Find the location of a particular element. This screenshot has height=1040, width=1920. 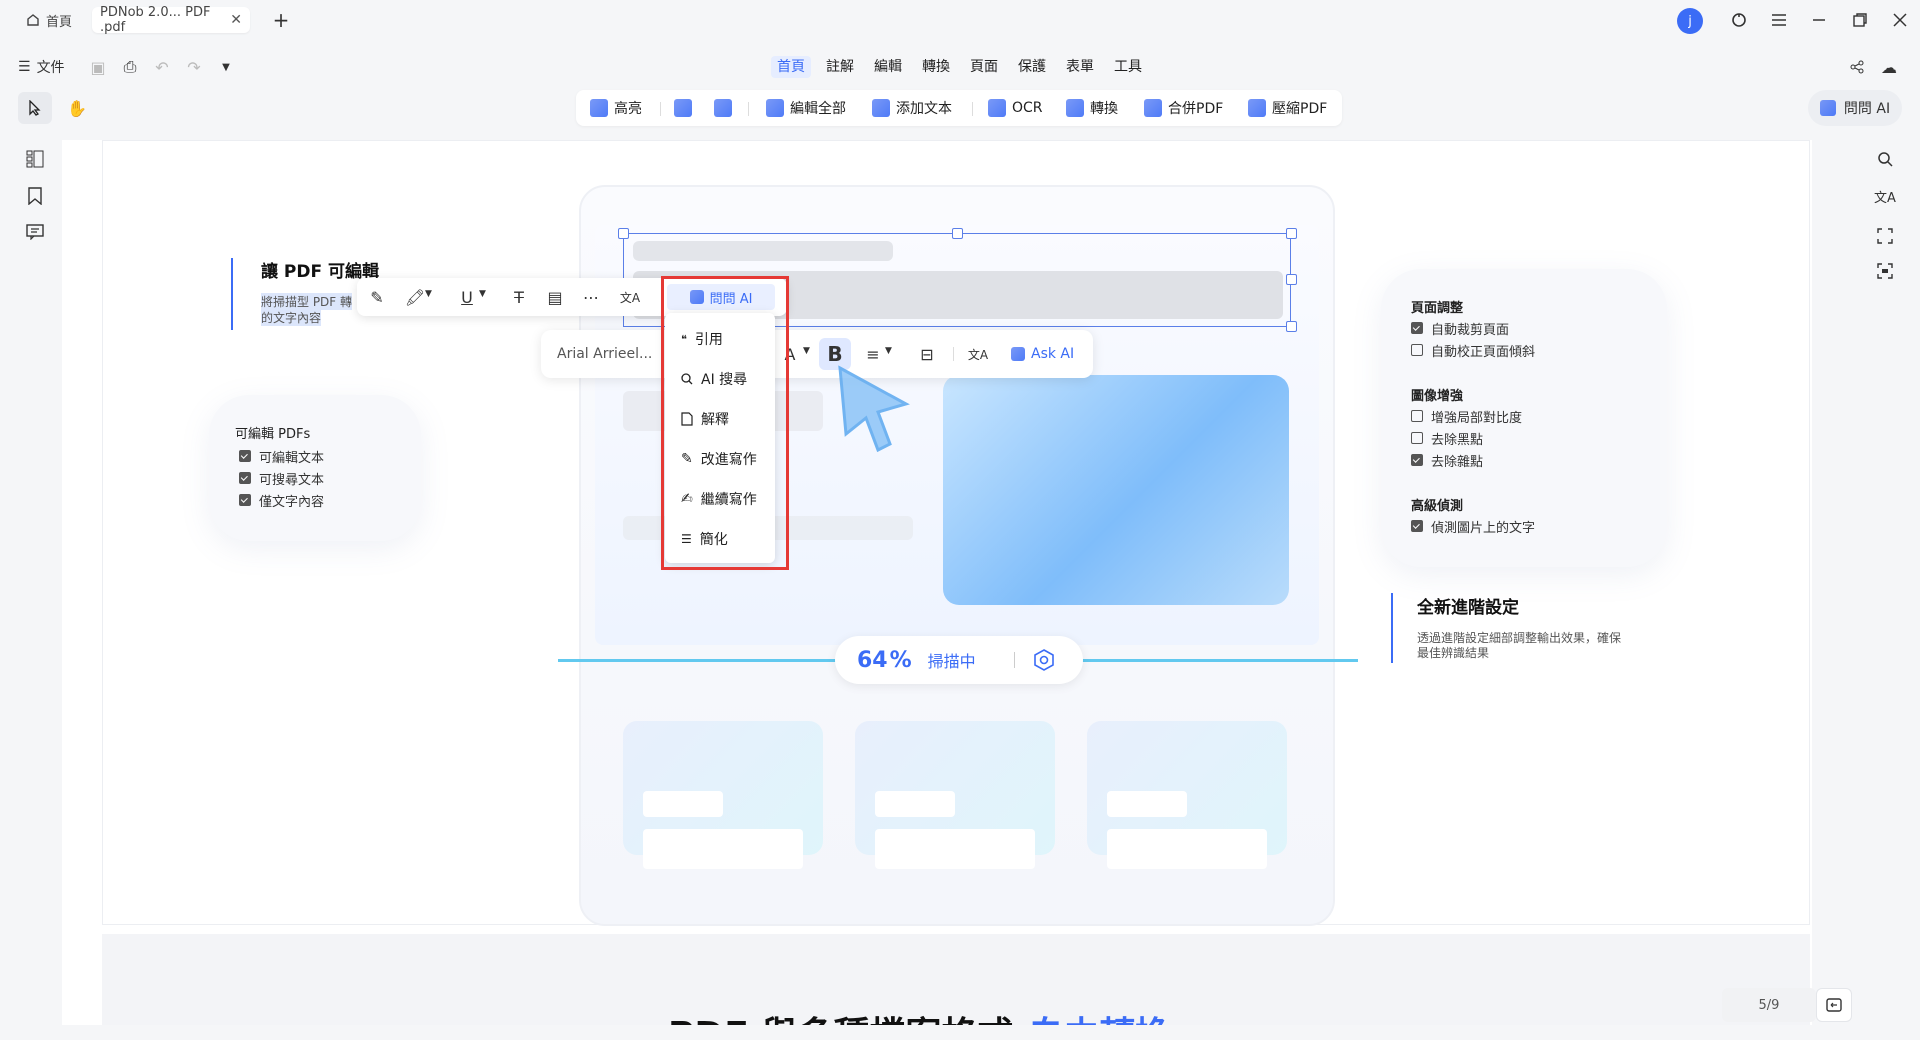

scan-progress-pill: 64 % 掃描中 is located at coordinates (959, 660).